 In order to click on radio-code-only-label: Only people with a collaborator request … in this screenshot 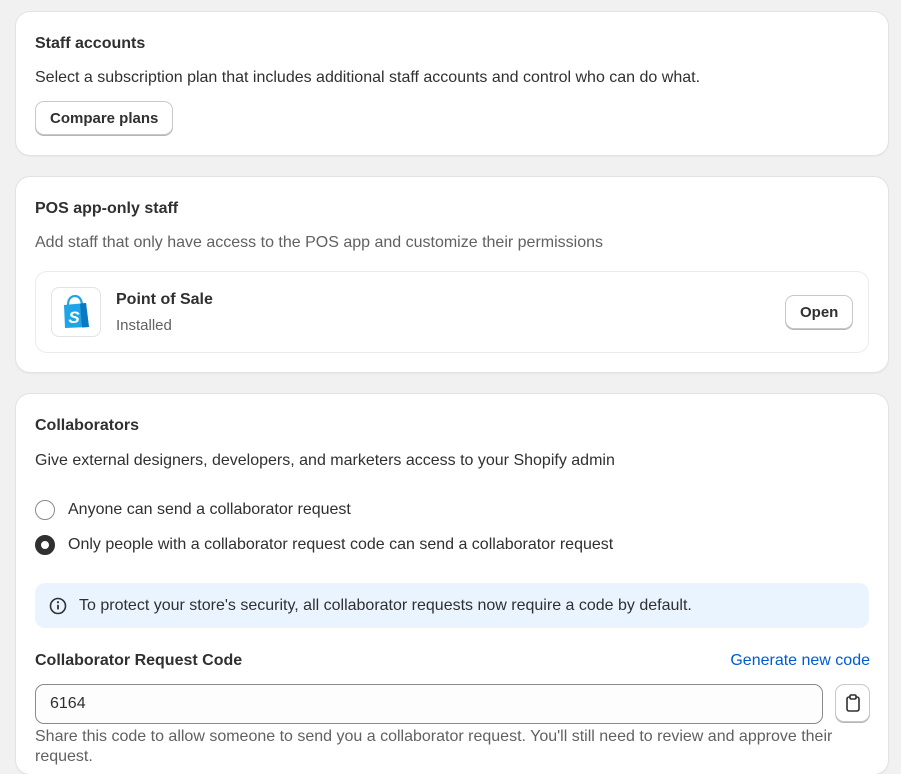, I will do `click(341, 544)`.